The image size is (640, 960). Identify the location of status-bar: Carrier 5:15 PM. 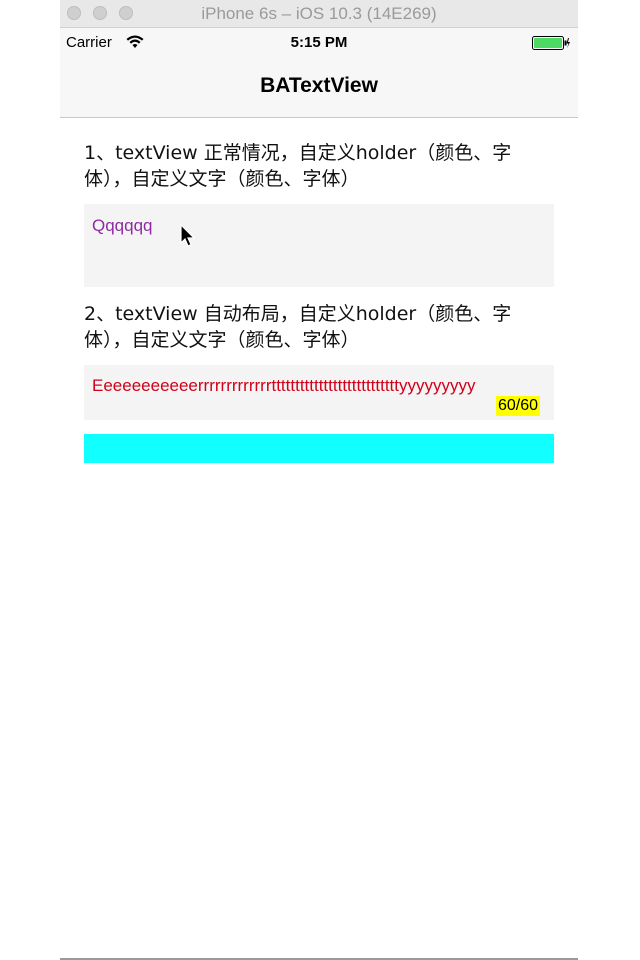
(319, 43).